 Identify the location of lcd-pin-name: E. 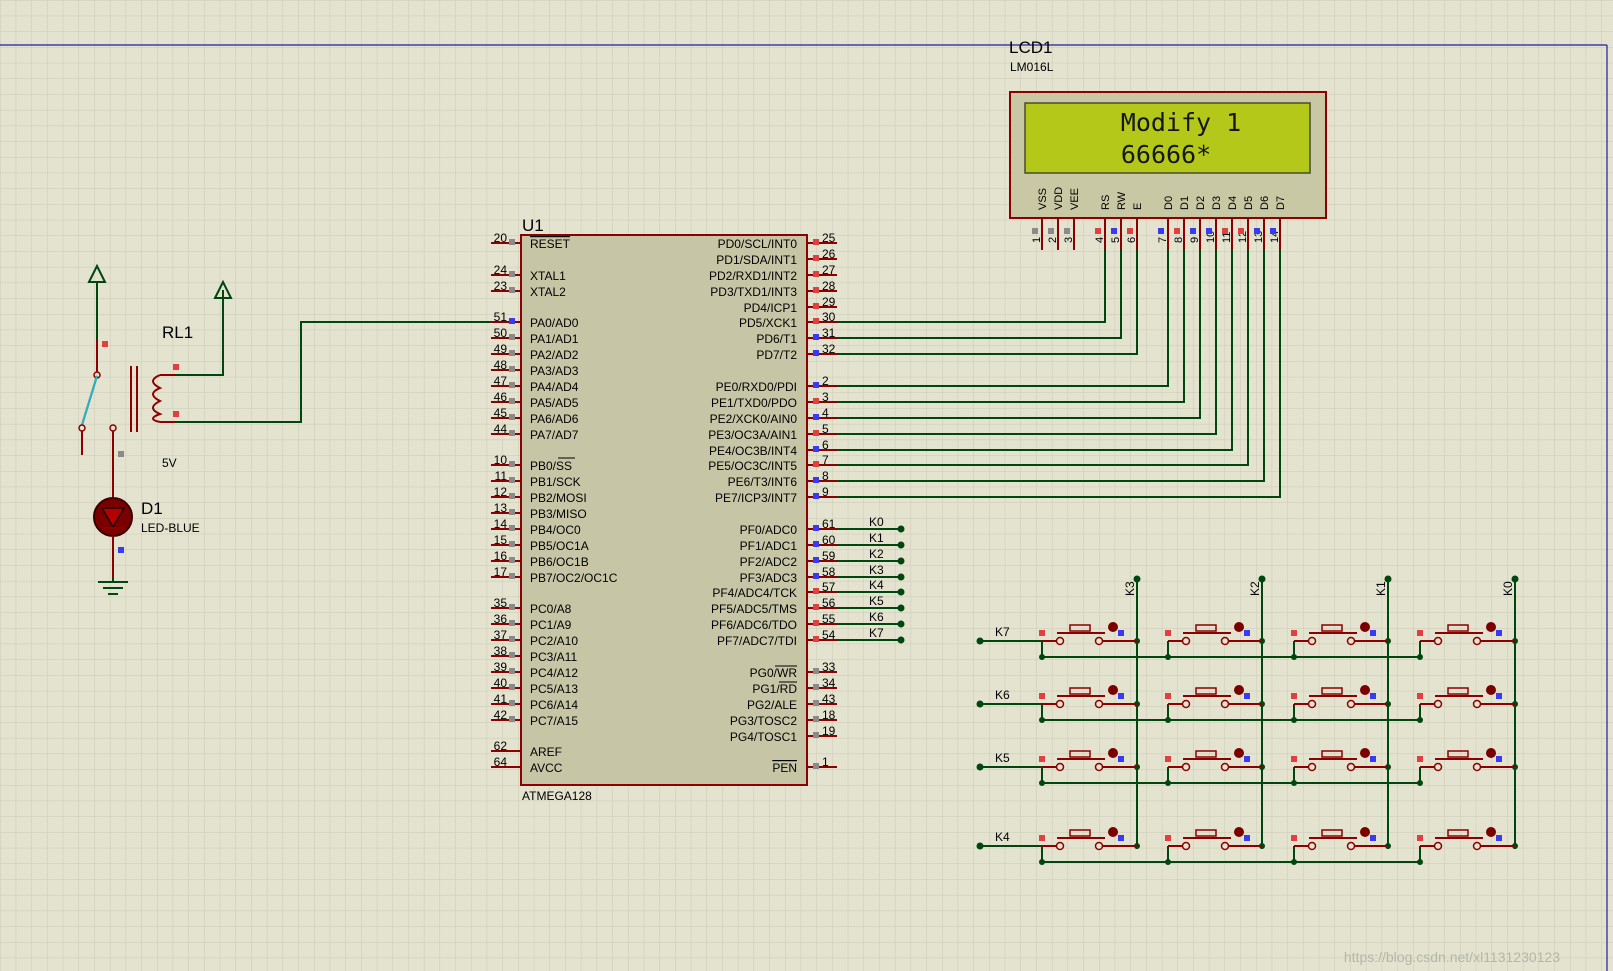
(1138, 206).